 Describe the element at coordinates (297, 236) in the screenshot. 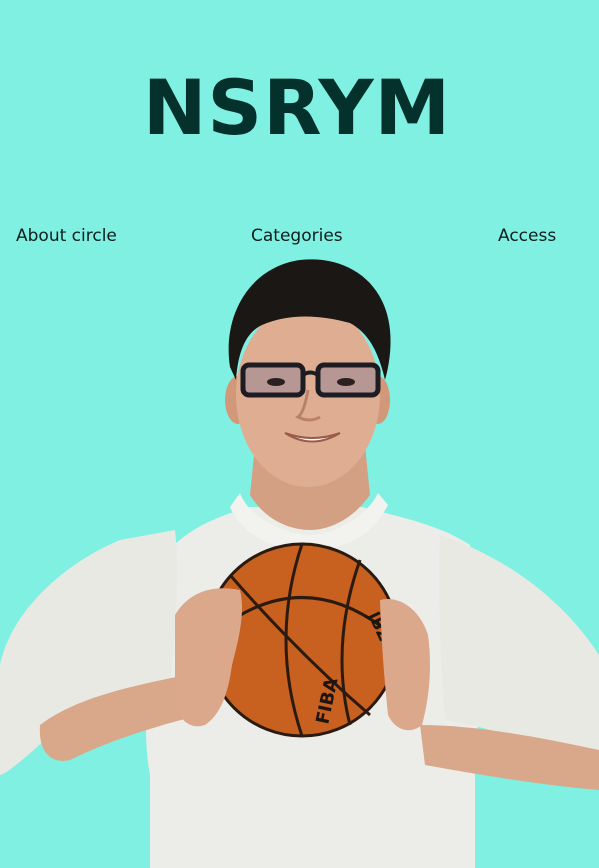

I see `nav-link-categories: Categories` at that location.